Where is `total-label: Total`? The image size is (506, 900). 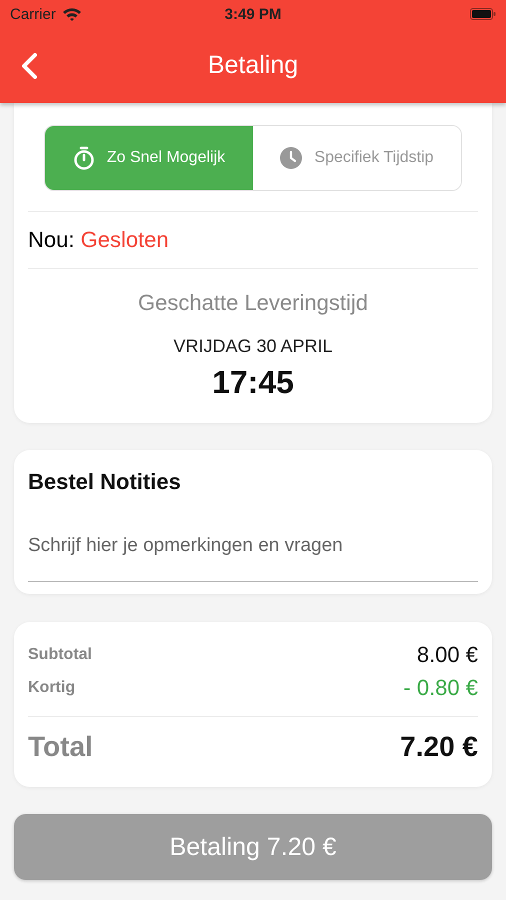 total-label: Total is located at coordinates (60, 747).